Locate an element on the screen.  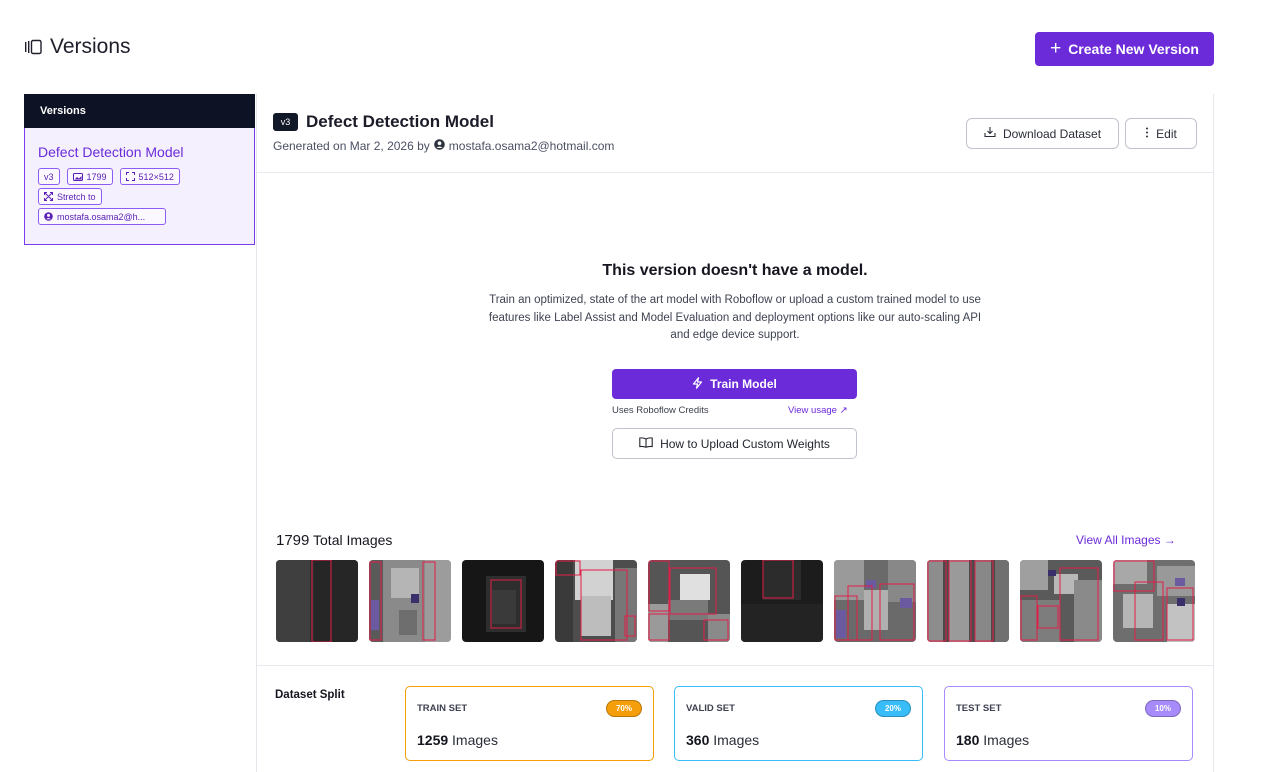
test-set-card: TEST SET 10% 180 Images is located at coordinates (1068, 723).